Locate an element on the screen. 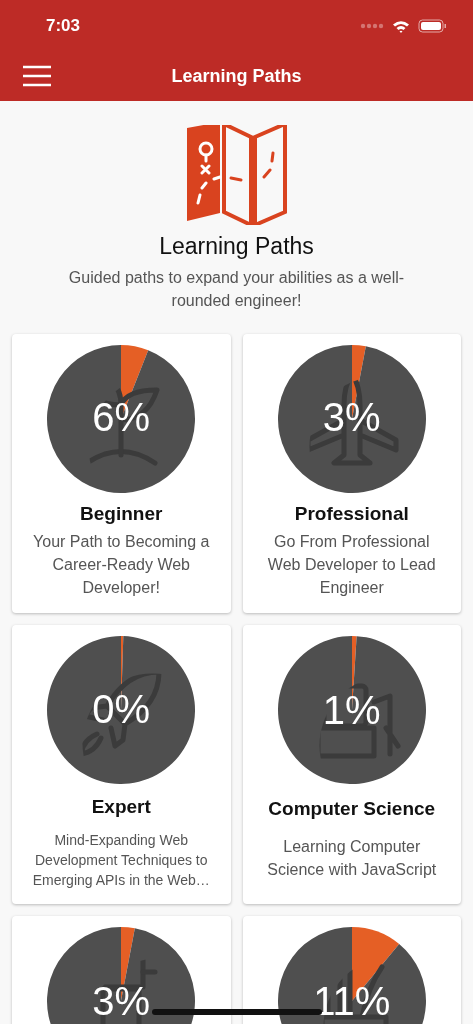  path-title: Professional is located at coordinates (351, 514).